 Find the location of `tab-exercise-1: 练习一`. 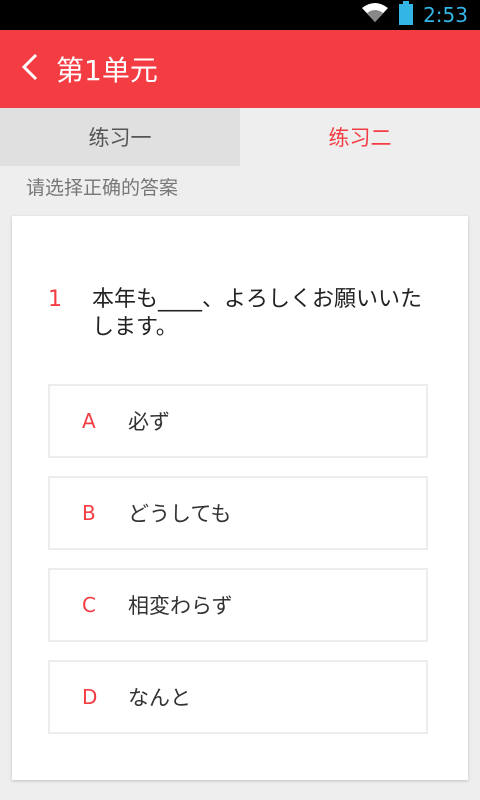

tab-exercise-1: 练习一 is located at coordinates (120, 137).